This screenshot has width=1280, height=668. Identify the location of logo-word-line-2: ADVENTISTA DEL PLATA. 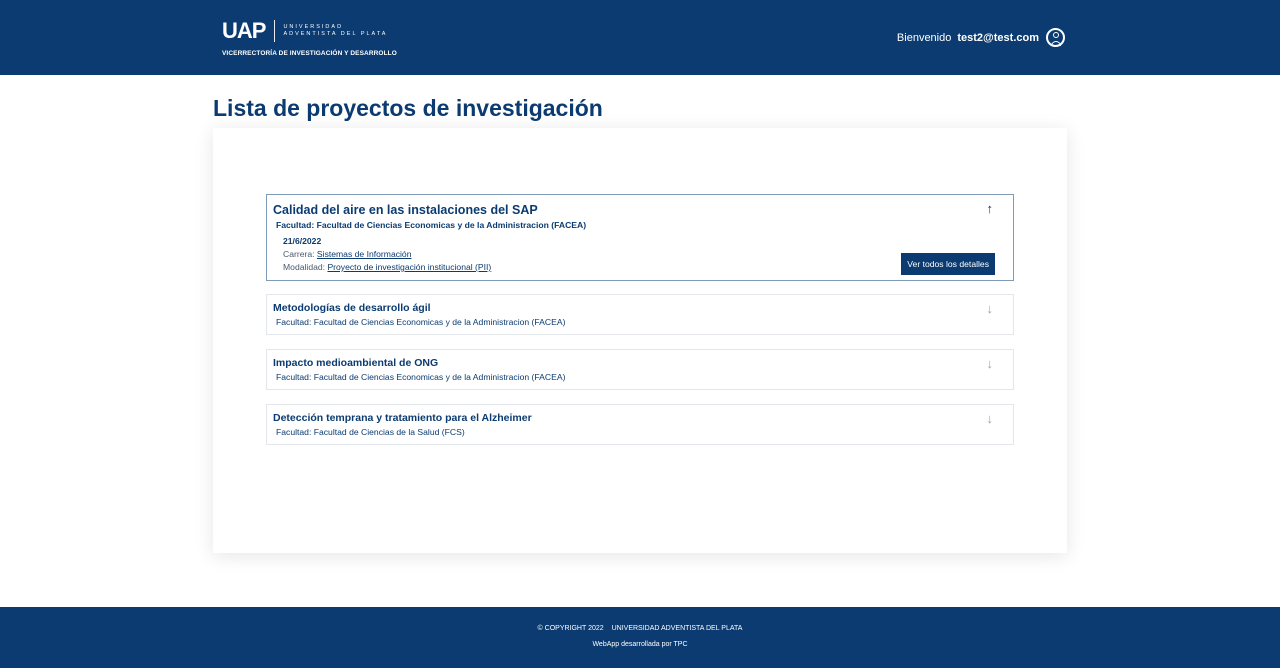
(335, 34).